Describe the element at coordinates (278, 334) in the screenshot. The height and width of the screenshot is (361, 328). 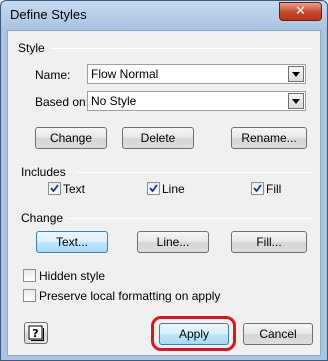
I see `cancel-button: Cancel` at that location.